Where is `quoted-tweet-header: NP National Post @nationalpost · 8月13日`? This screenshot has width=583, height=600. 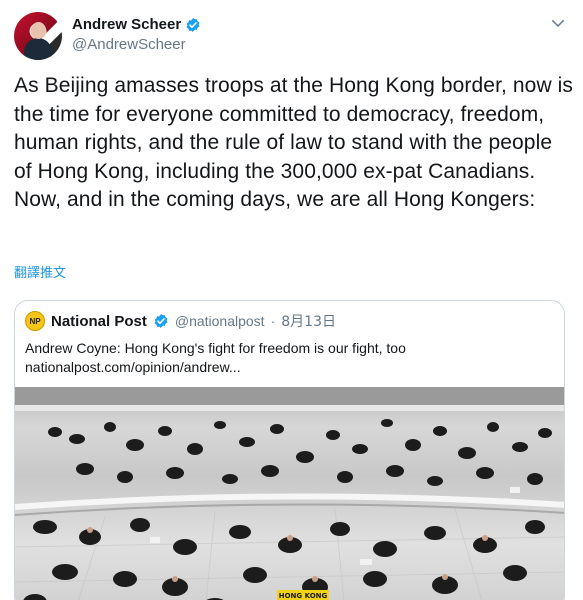 quoted-tweet-header: NP National Post @nationalpost · 8月13日 is located at coordinates (180, 321).